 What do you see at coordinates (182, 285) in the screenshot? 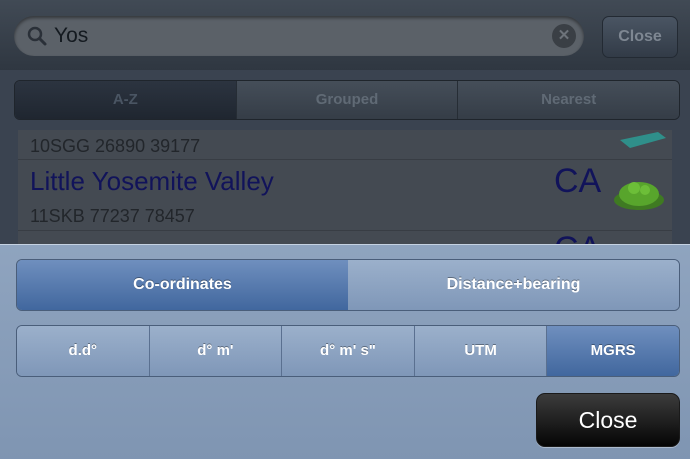
I see `option-coordinates: Co-ordinates` at bounding box center [182, 285].